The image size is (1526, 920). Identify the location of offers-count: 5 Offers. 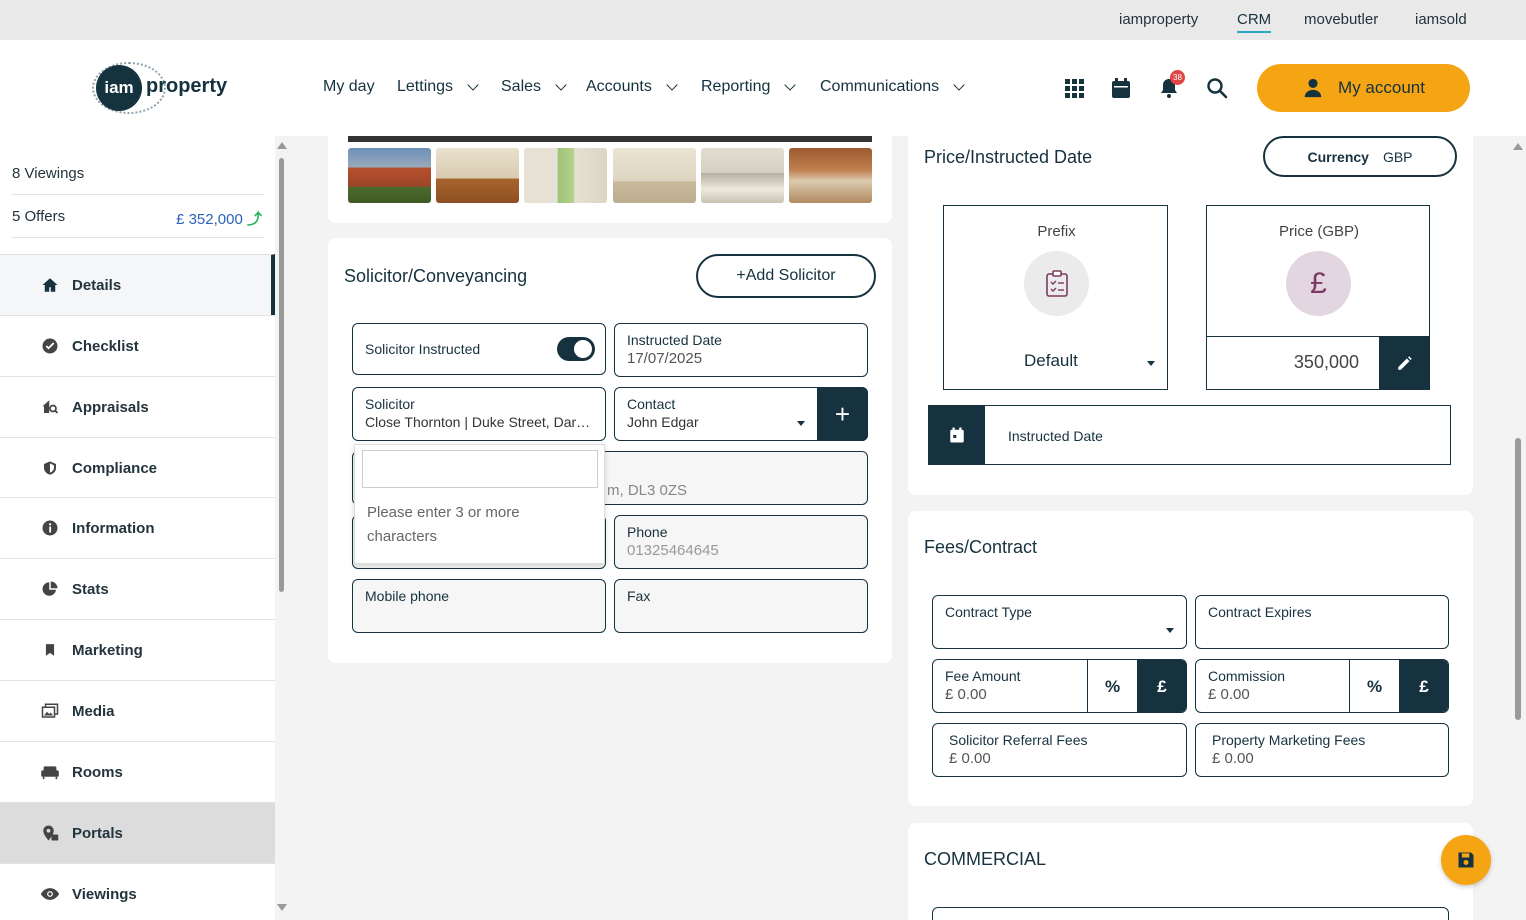
(39, 216).